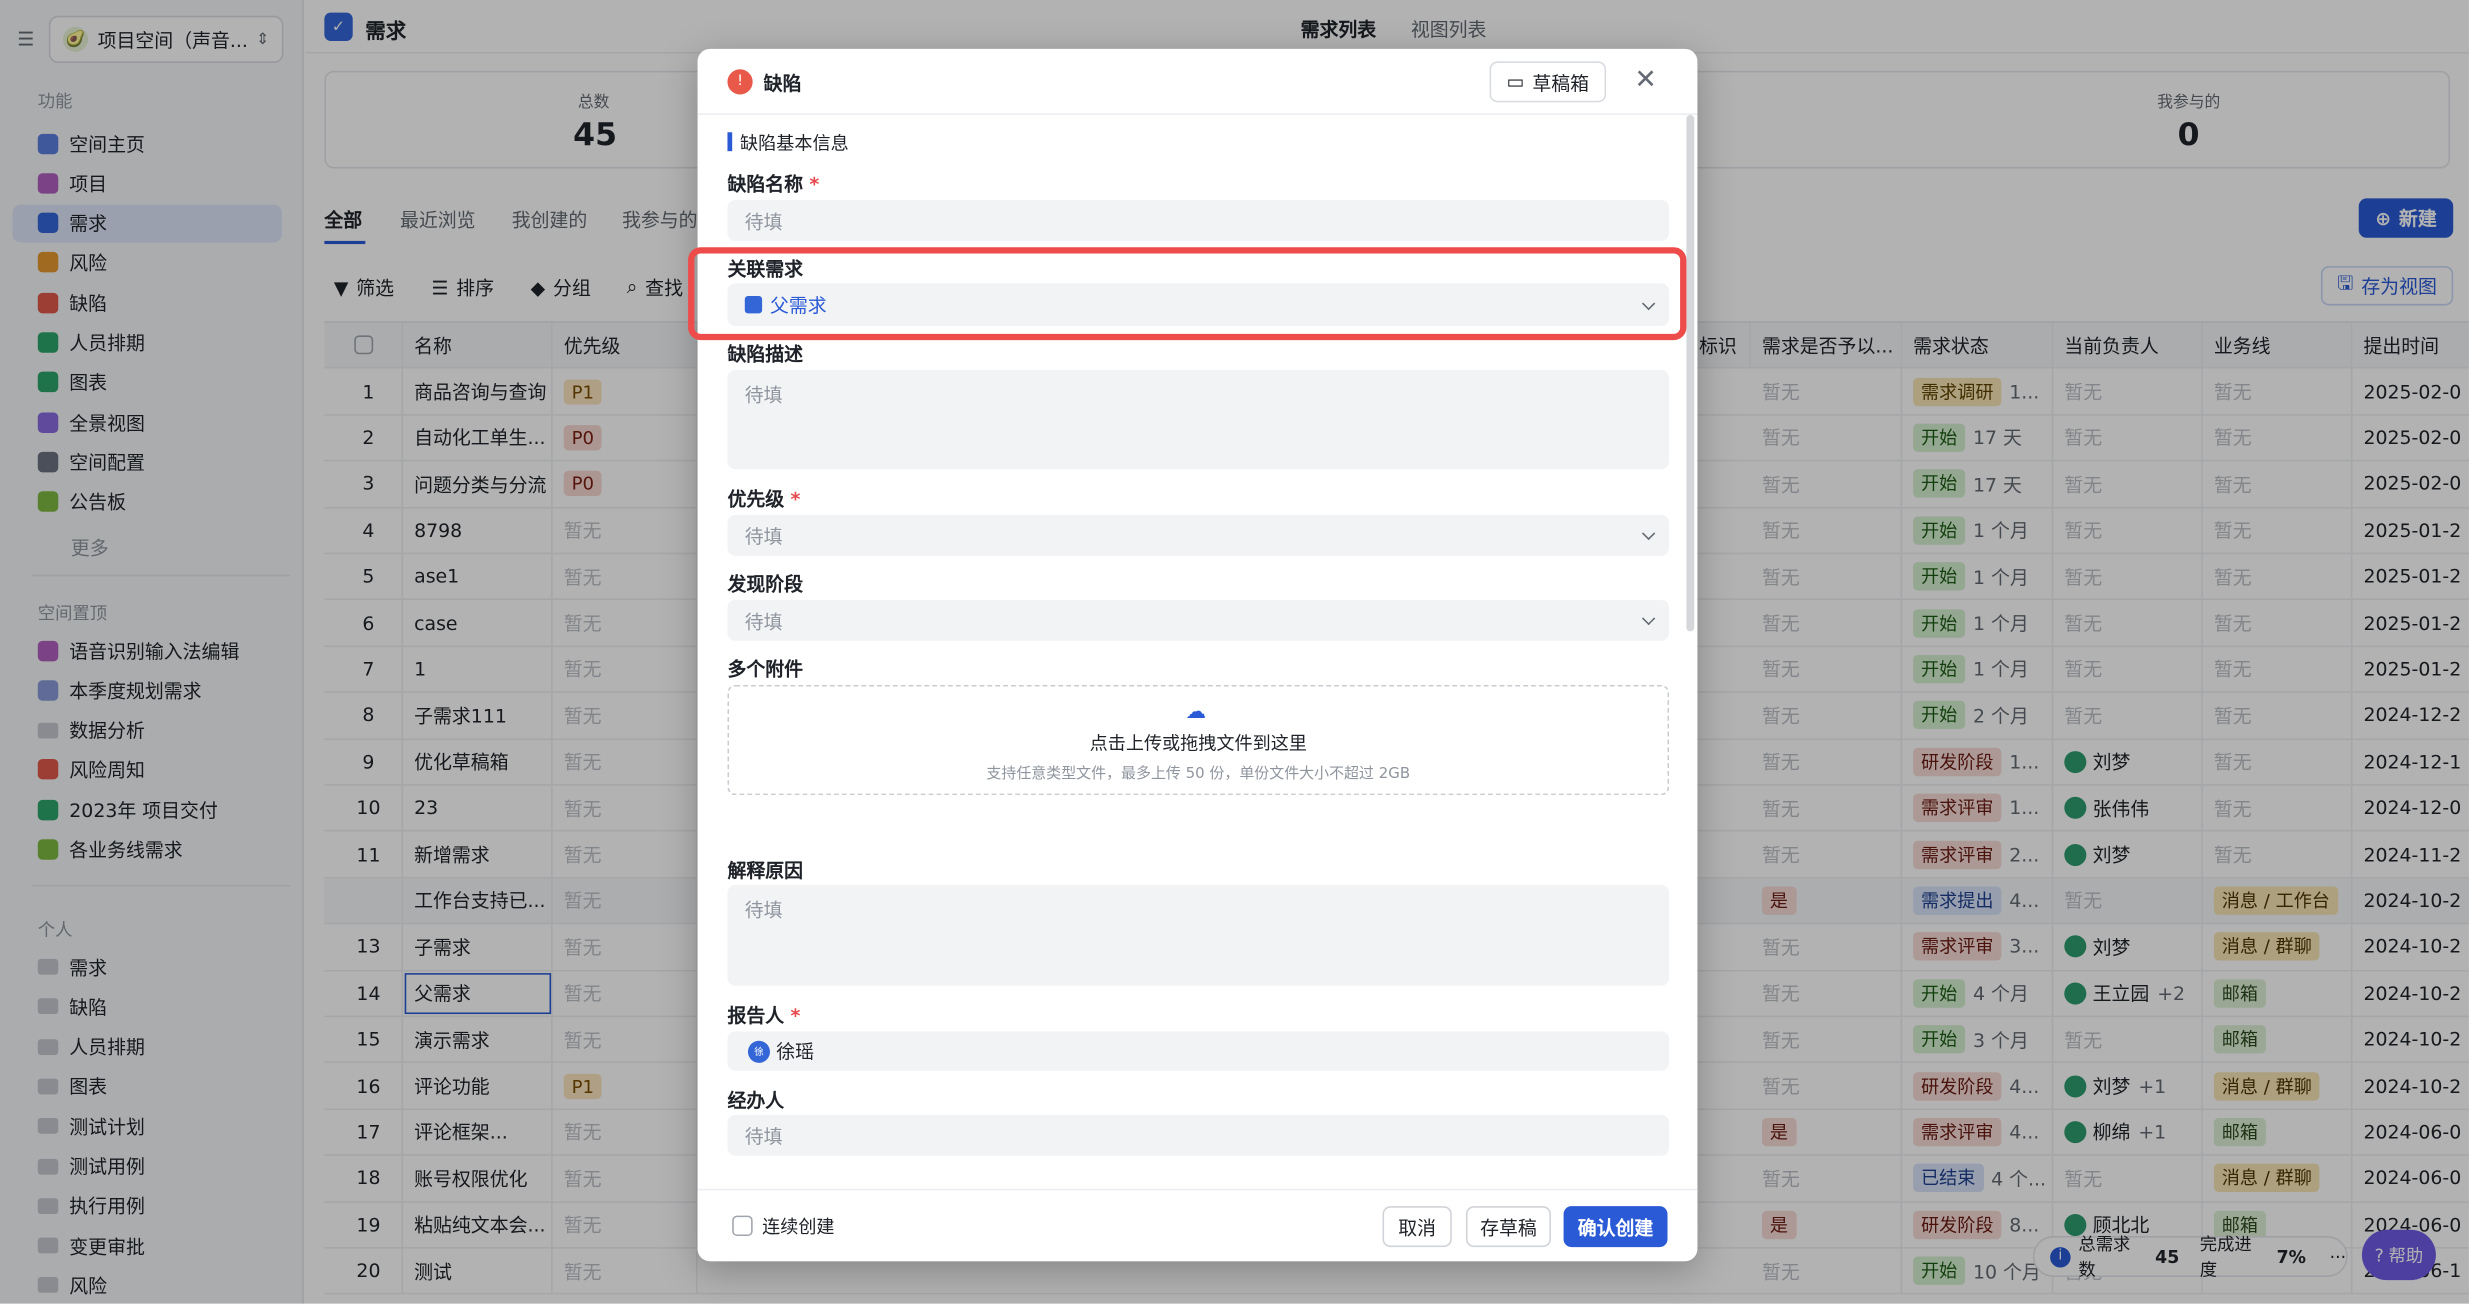  I want to click on upload-hint: 支持任意类型文件，最多上传 50 份，单份文件大小不超过 2GB, so click(1198, 774).